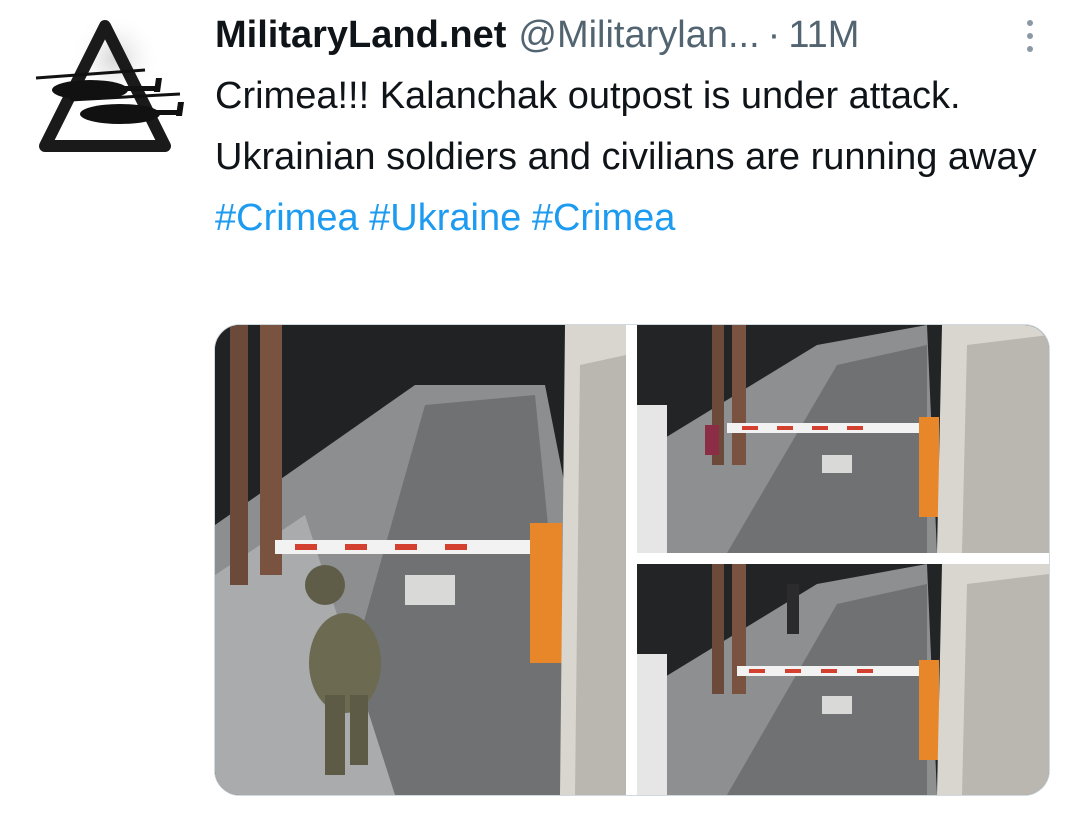 Image resolution: width=1080 pixels, height=824 pixels. What do you see at coordinates (1030, 36) in the screenshot?
I see `more-options-icon` at bounding box center [1030, 36].